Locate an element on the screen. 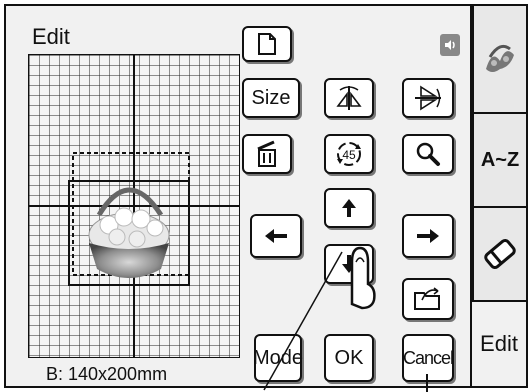 This screenshot has height=392, width=532. rotate-button: 45 is located at coordinates (349, 154).